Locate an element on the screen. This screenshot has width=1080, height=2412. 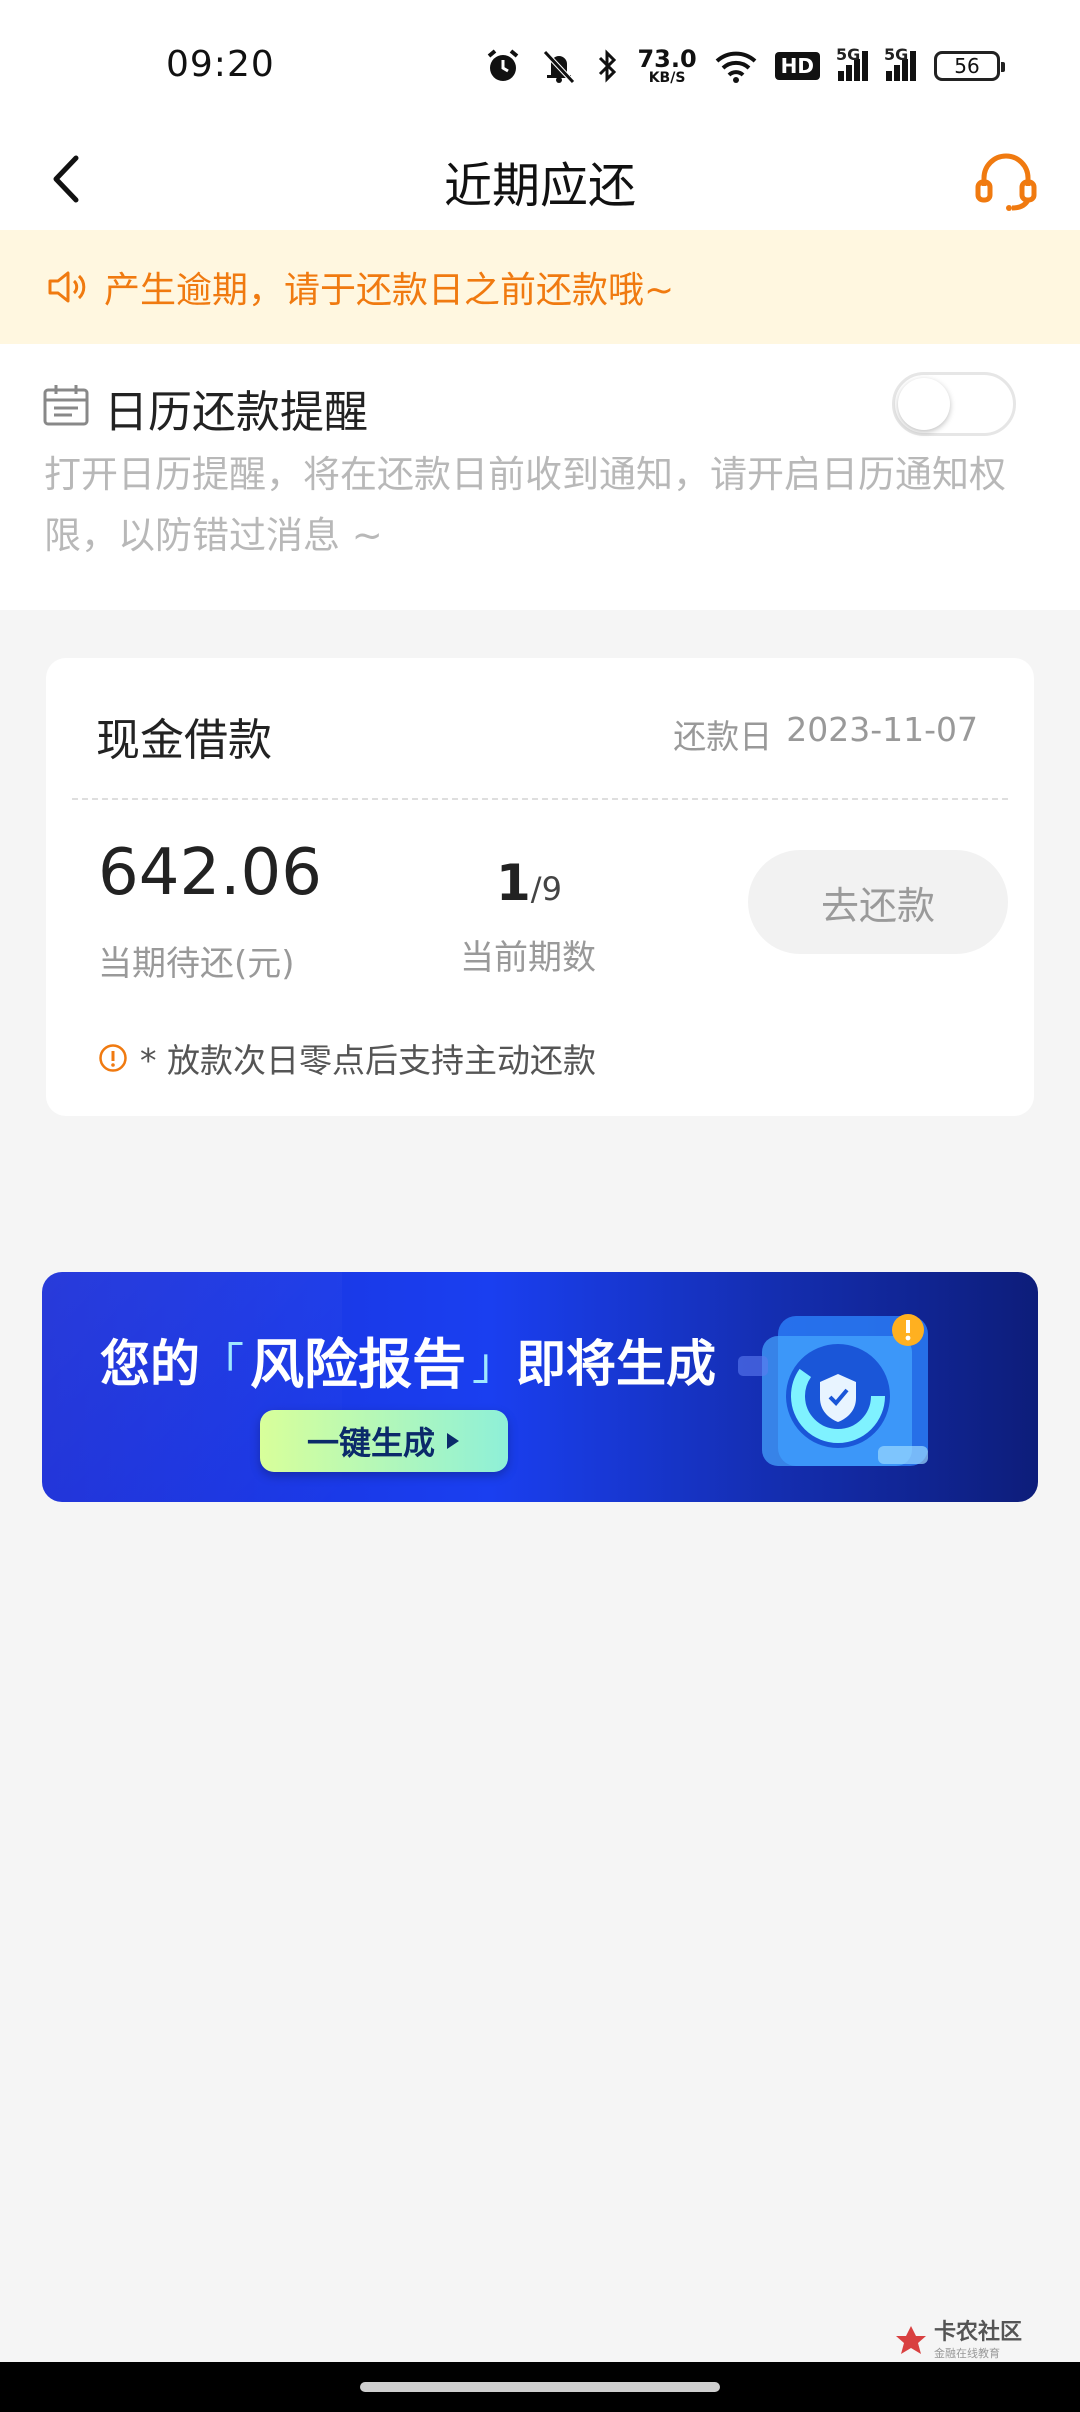
nav-bar: 近期应还 is located at coordinates (540, 180).